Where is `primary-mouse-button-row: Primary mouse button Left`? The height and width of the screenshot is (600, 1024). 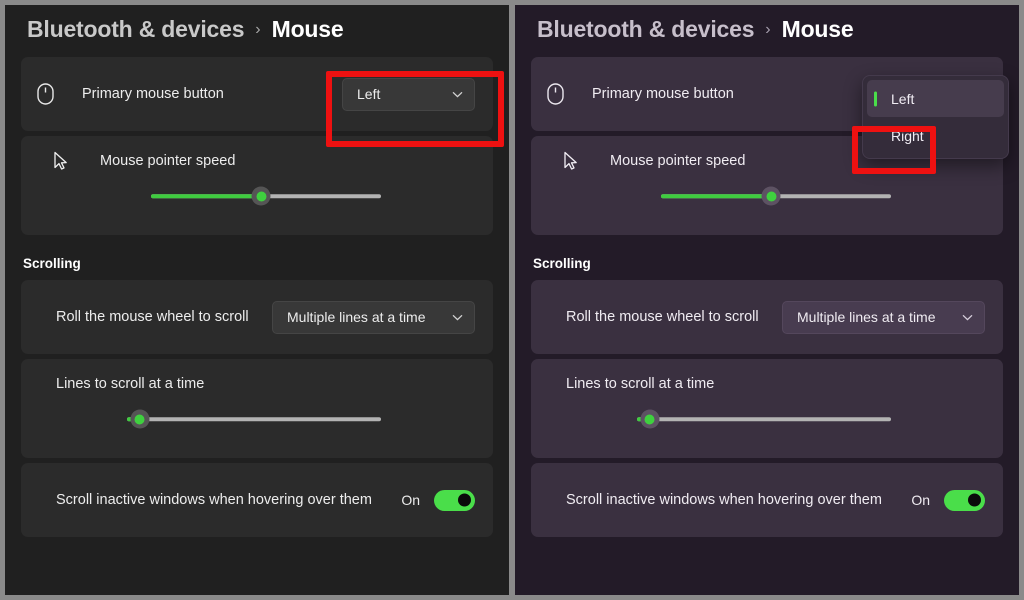 primary-mouse-button-row: Primary mouse button Left is located at coordinates (257, 94).